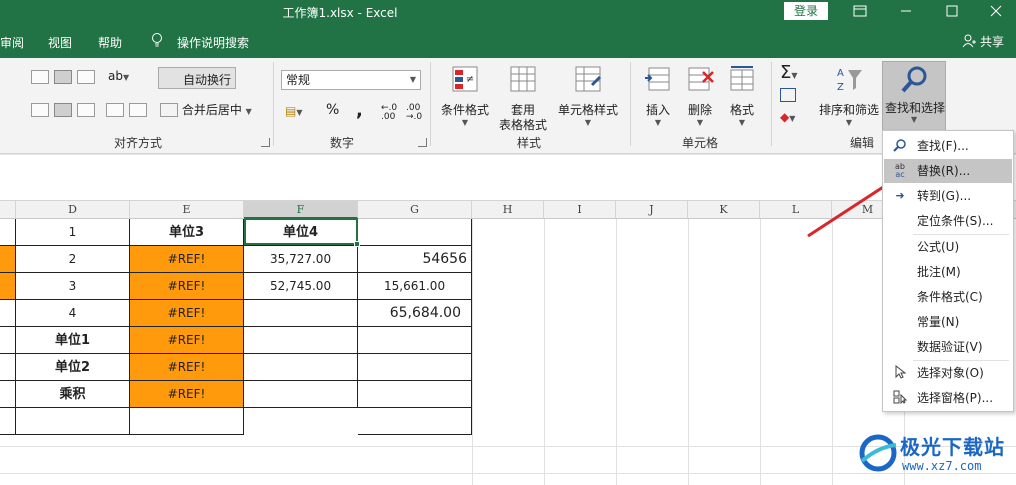 Image resolution: width=1016 pixels, height=485 pixels. What do you see at coordinates (187, 210) in the screenshot?
I see `column-header-e: E` at bounding box center [187, 210].